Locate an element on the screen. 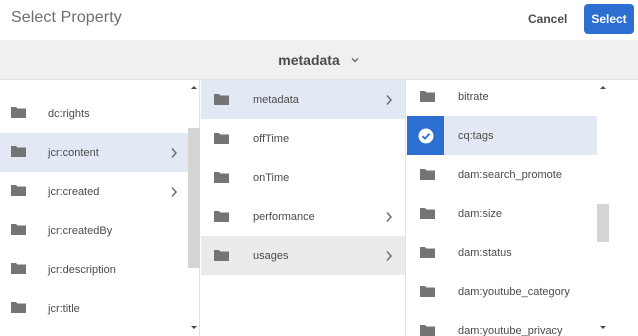 The width and height of the screenshot is (638, 336). list-item: dam:youtube_privacy is located at coordinates (502, 323).